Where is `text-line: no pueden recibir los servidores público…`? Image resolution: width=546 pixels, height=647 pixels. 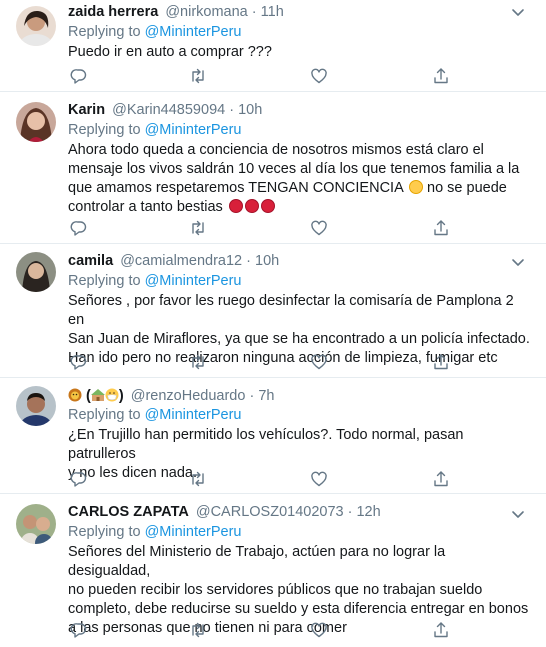 text-line: no pueden recibir los servidores público… is located at coordinates (275, 590).